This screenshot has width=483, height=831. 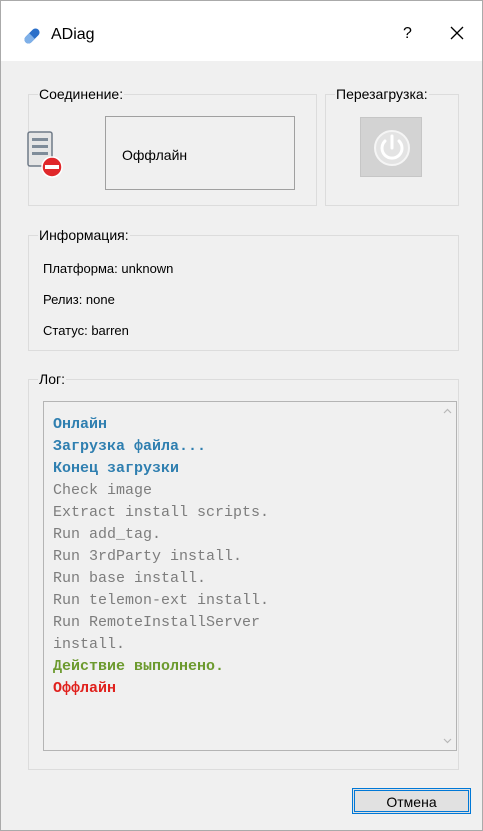 What do you see at coordinates (85, 688) in the screenshot?
I see `log-line: Оффлайн` at bounding box center [85, 688].